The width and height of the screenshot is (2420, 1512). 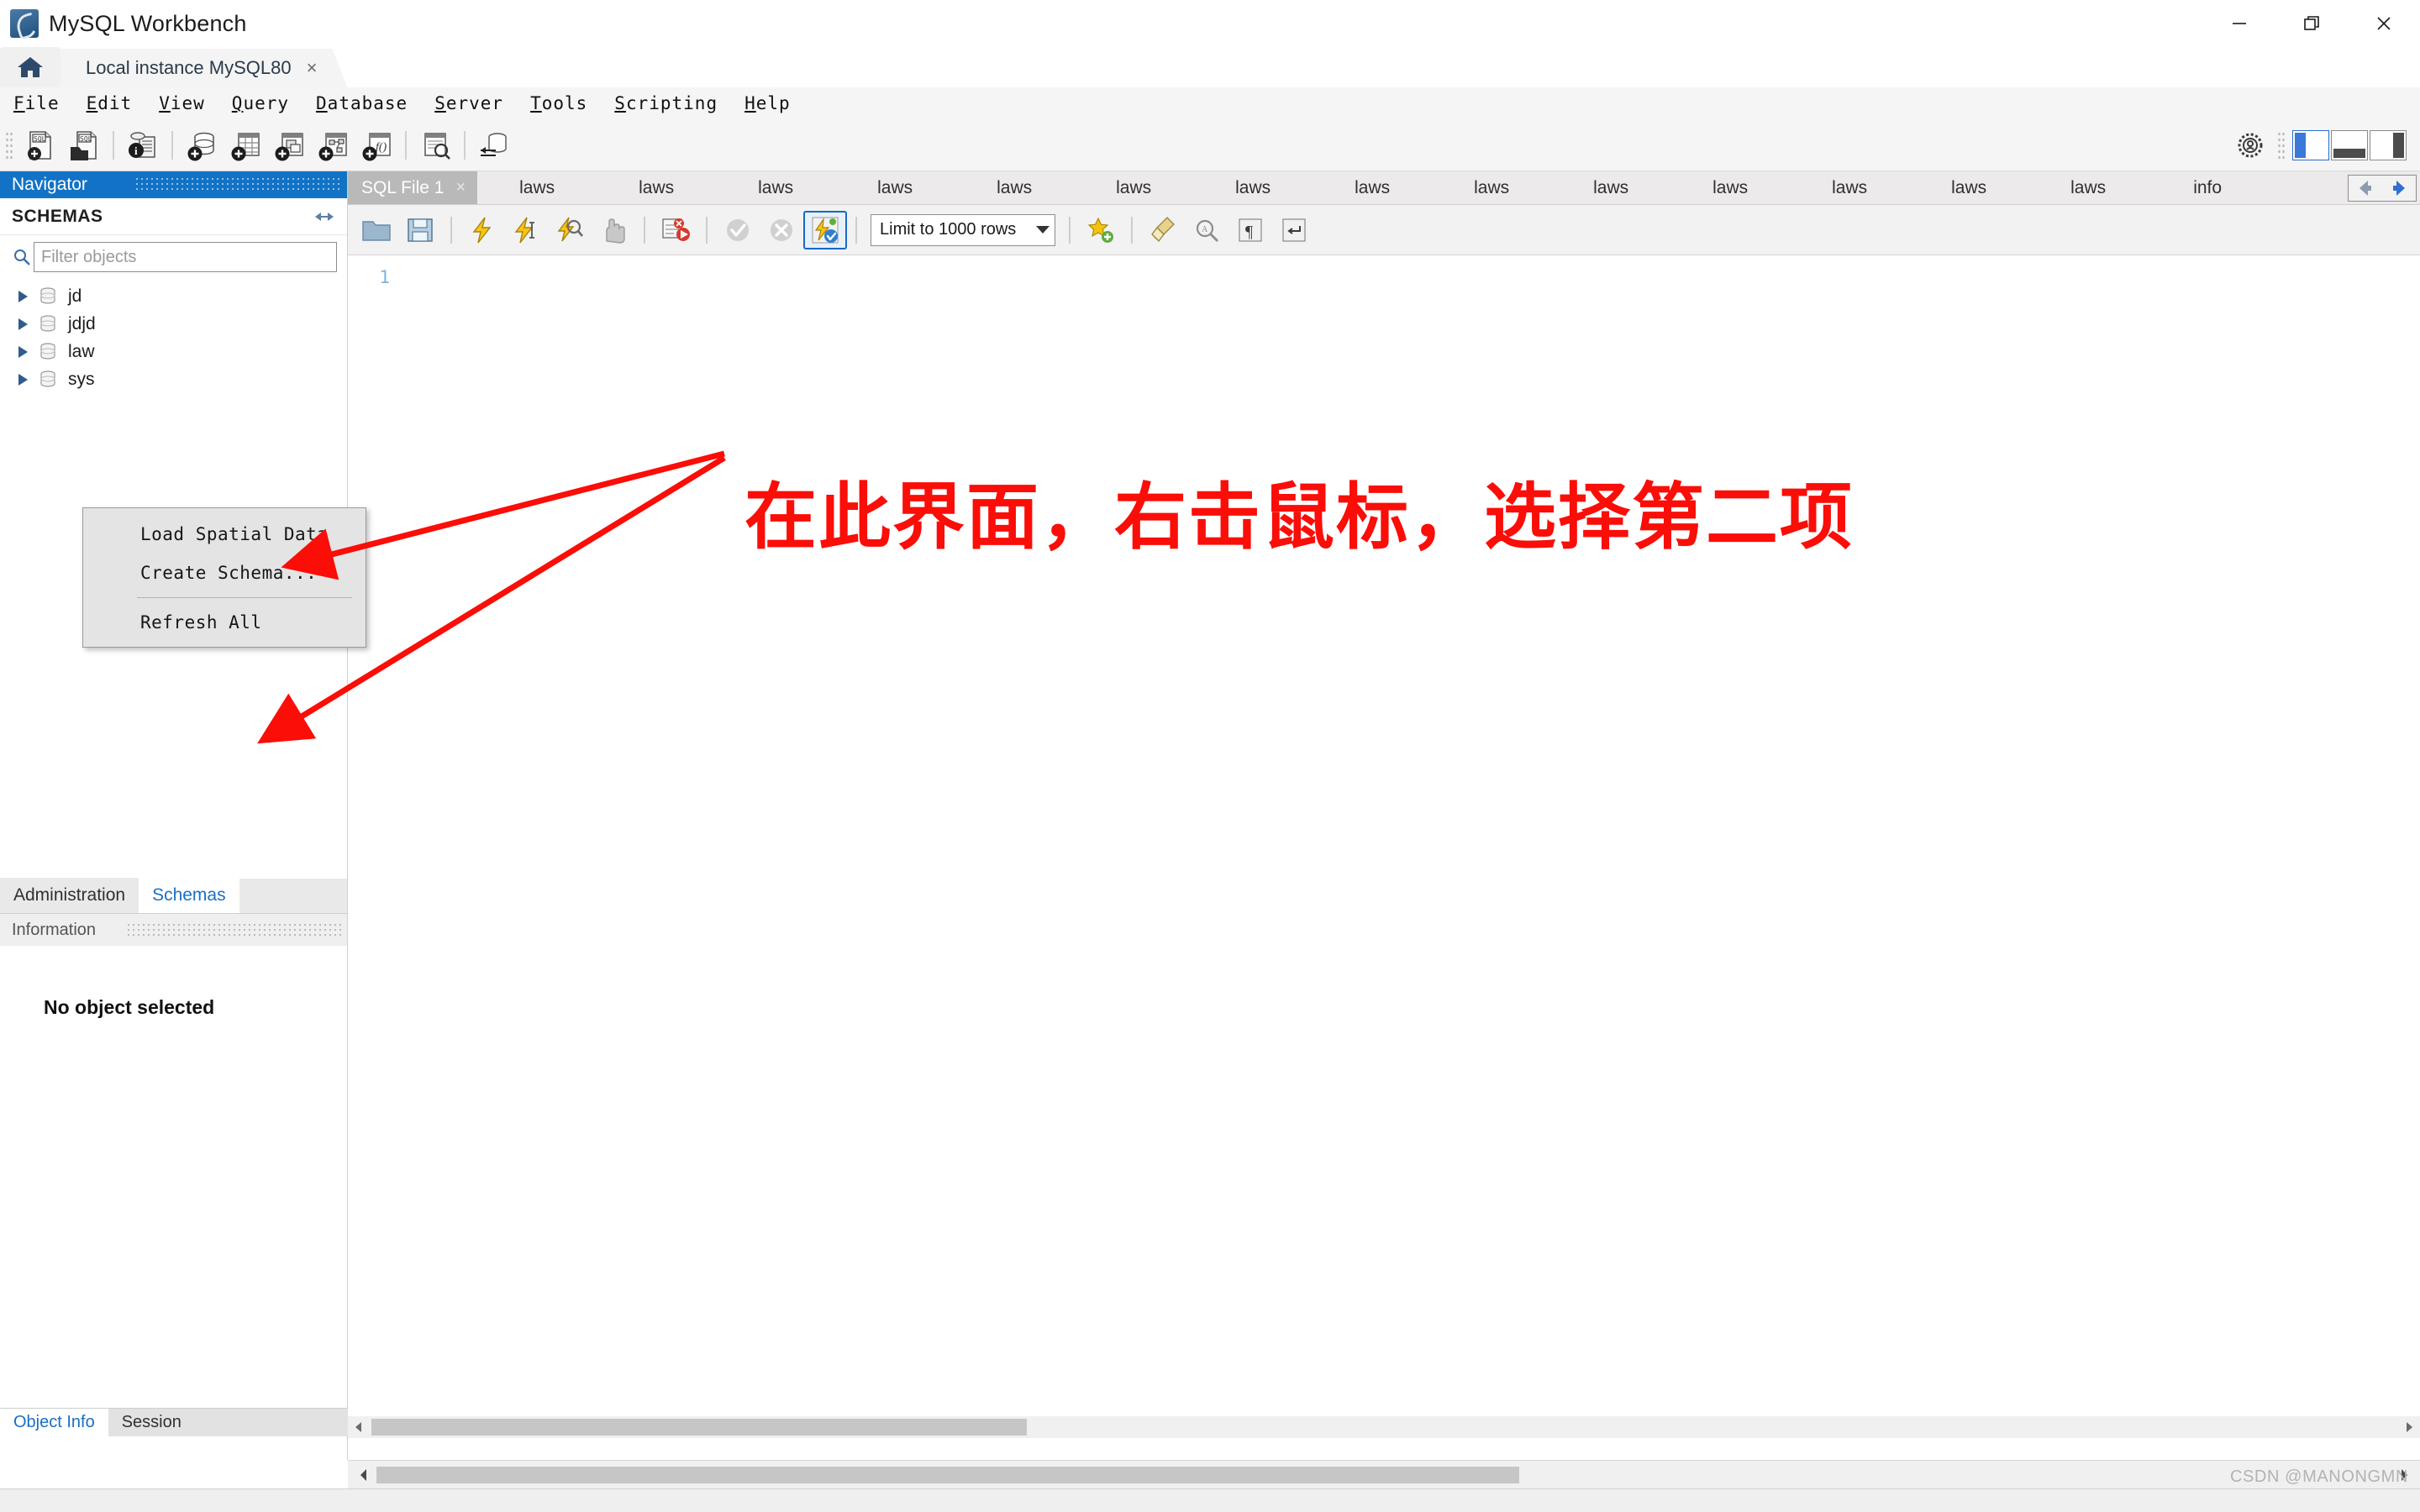 I want to click on open-sql-script-icon: SQL, so click(x=84, y=145).